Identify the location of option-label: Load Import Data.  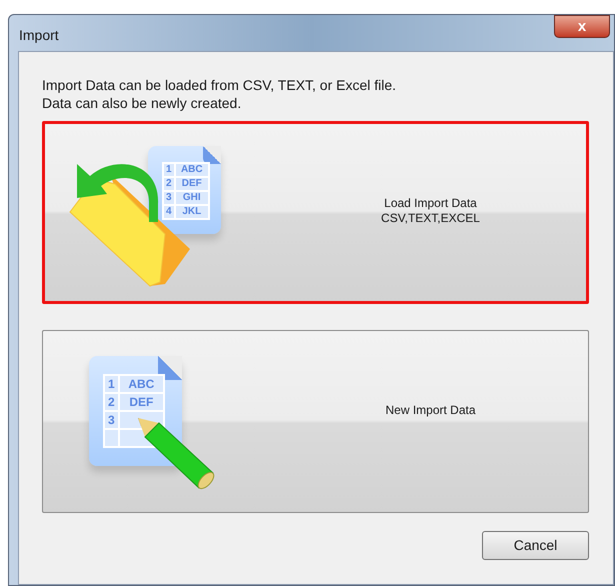
(430, 203).